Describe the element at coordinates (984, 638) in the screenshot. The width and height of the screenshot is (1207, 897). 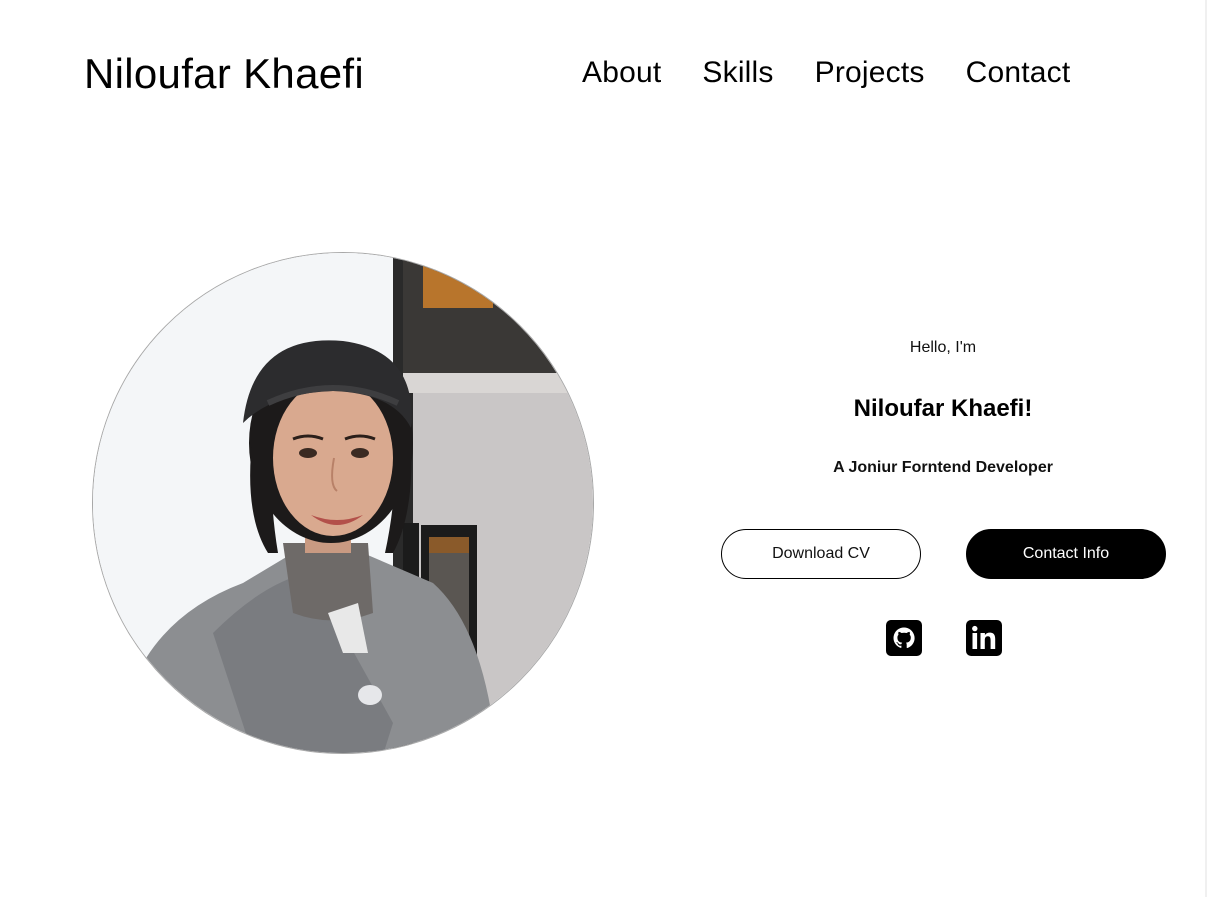
I see `linkedin-icon` at that location.